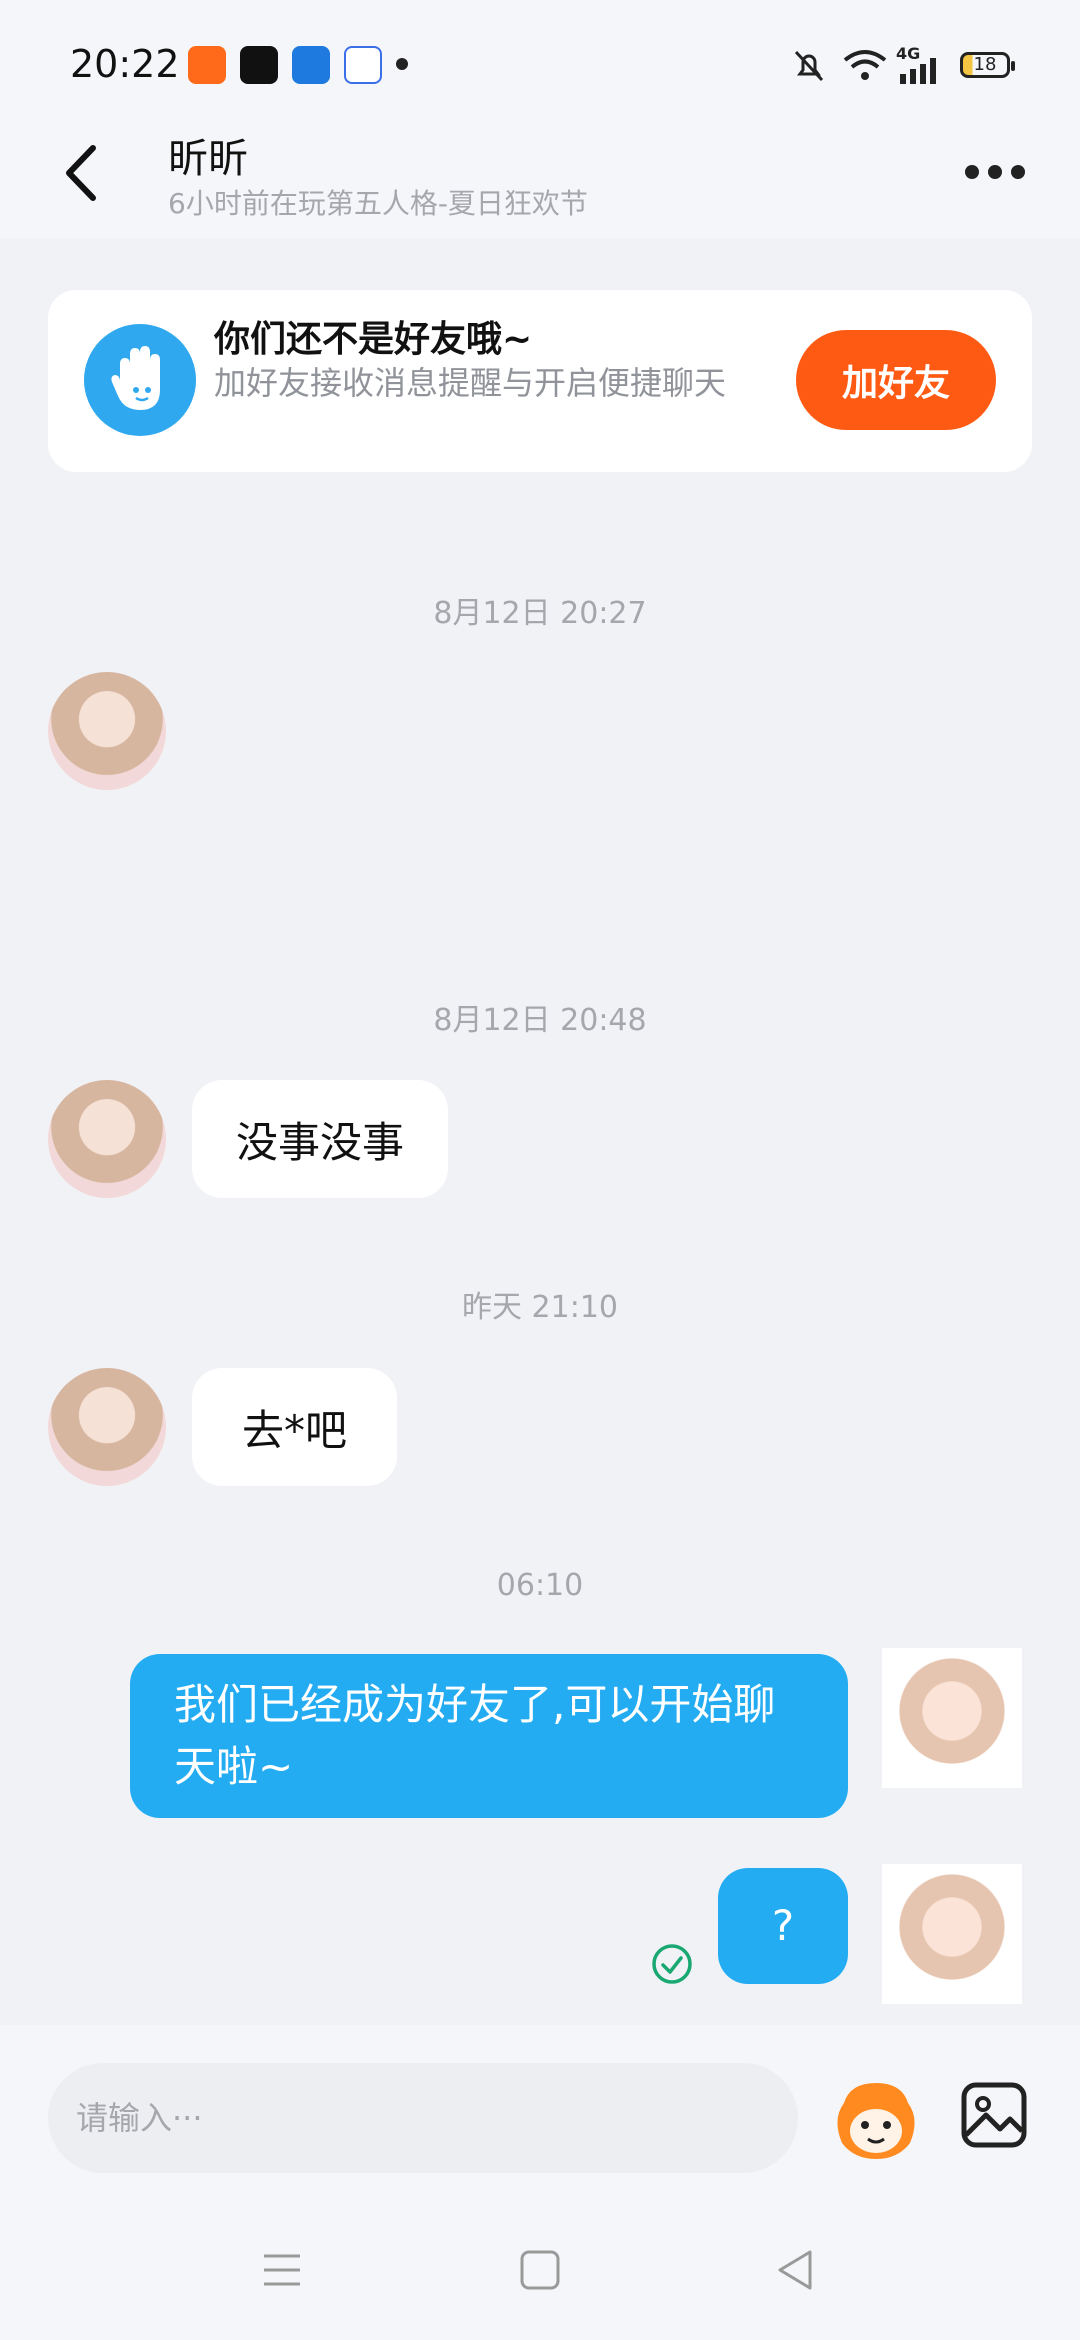 This screenshot has height=2340, width=1080. I want to click on message-input-bar, so click(540, 2112).